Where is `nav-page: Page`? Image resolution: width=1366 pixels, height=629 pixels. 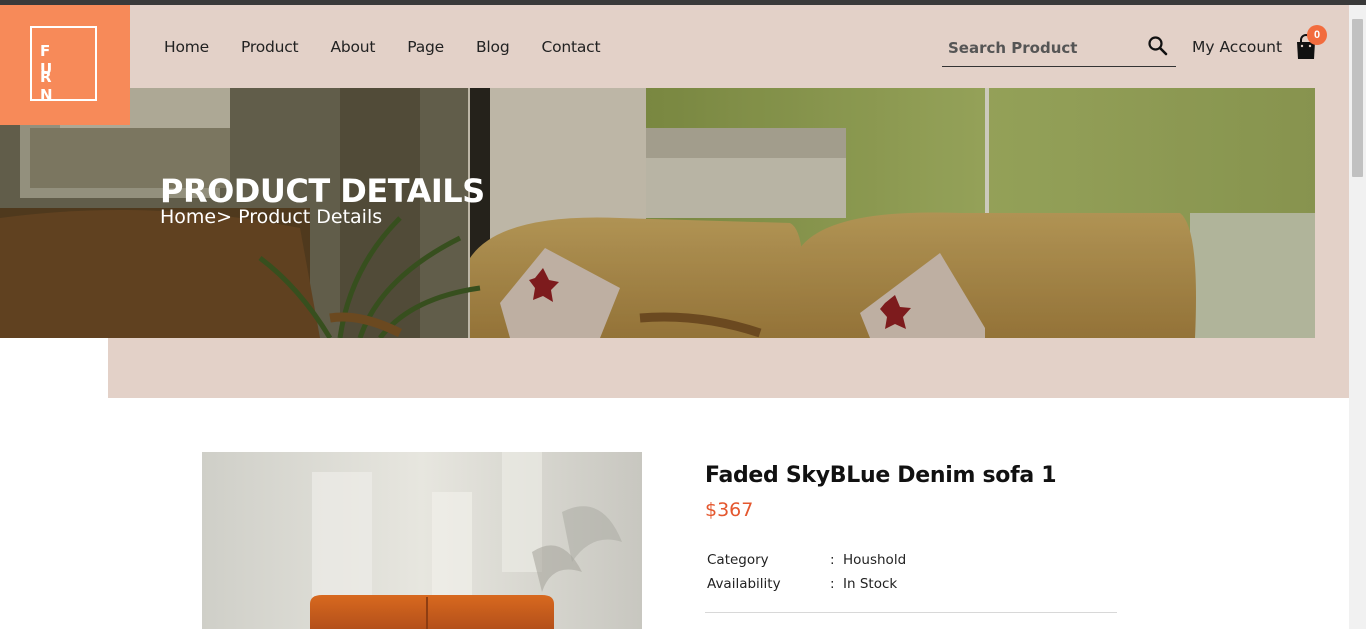 nav-page: Page is located at coordinates (425, 47).